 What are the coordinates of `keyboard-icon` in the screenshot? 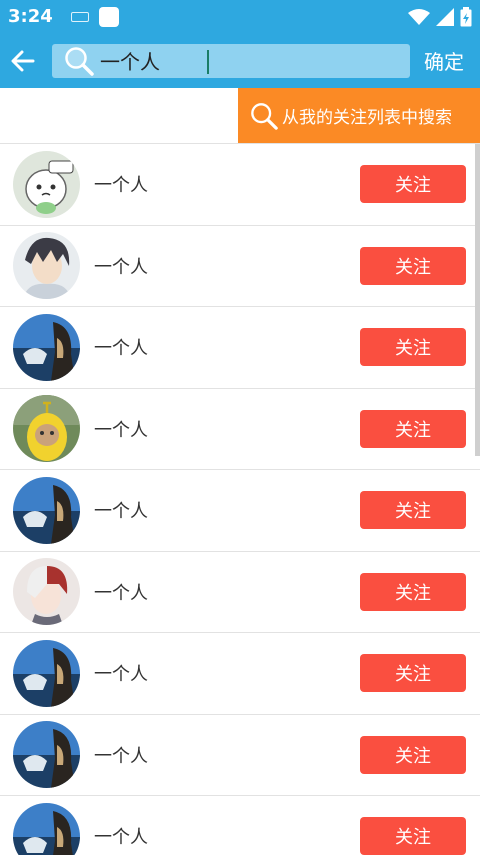 It's located at (79, 16).